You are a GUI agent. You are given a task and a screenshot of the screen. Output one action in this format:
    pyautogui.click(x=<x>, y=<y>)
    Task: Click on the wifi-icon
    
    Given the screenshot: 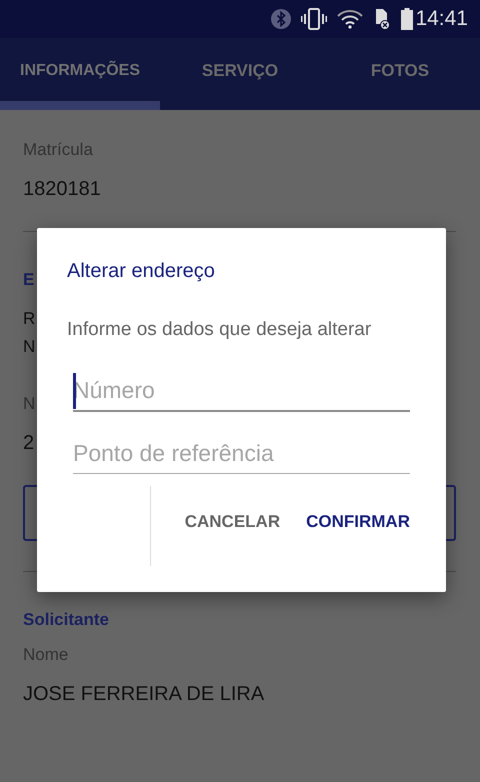 What is the action you would take?
    pyautogui.click(x=350, y=19)
    